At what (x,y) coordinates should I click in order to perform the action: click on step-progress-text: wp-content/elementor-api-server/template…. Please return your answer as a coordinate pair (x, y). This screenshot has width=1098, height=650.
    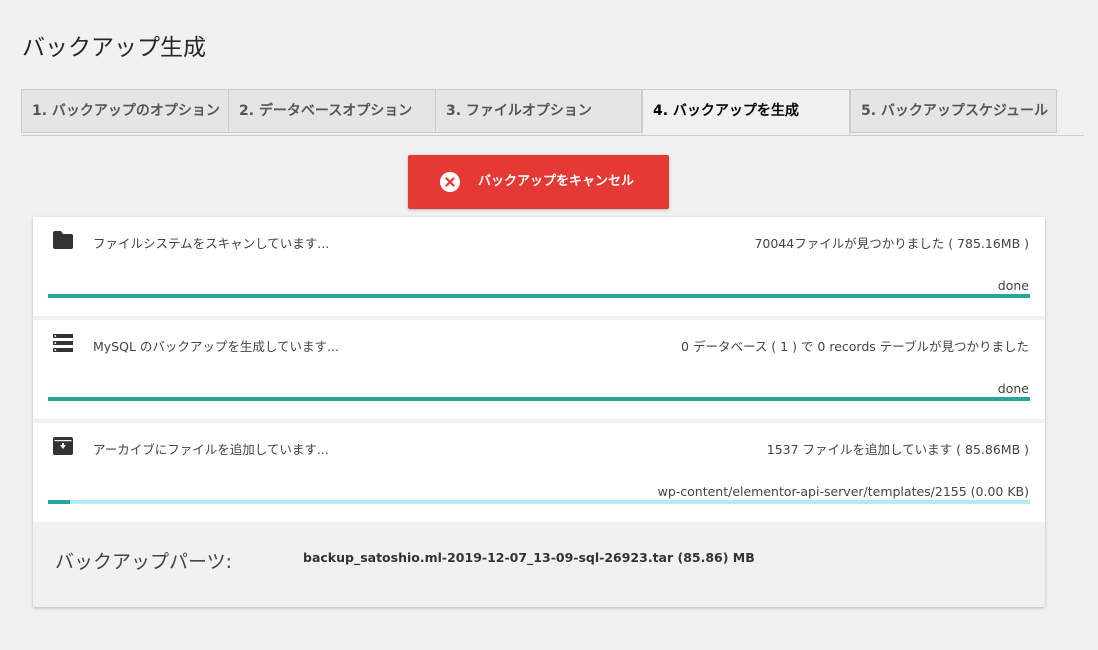
    Looking at the image, I should click on (843, 491).